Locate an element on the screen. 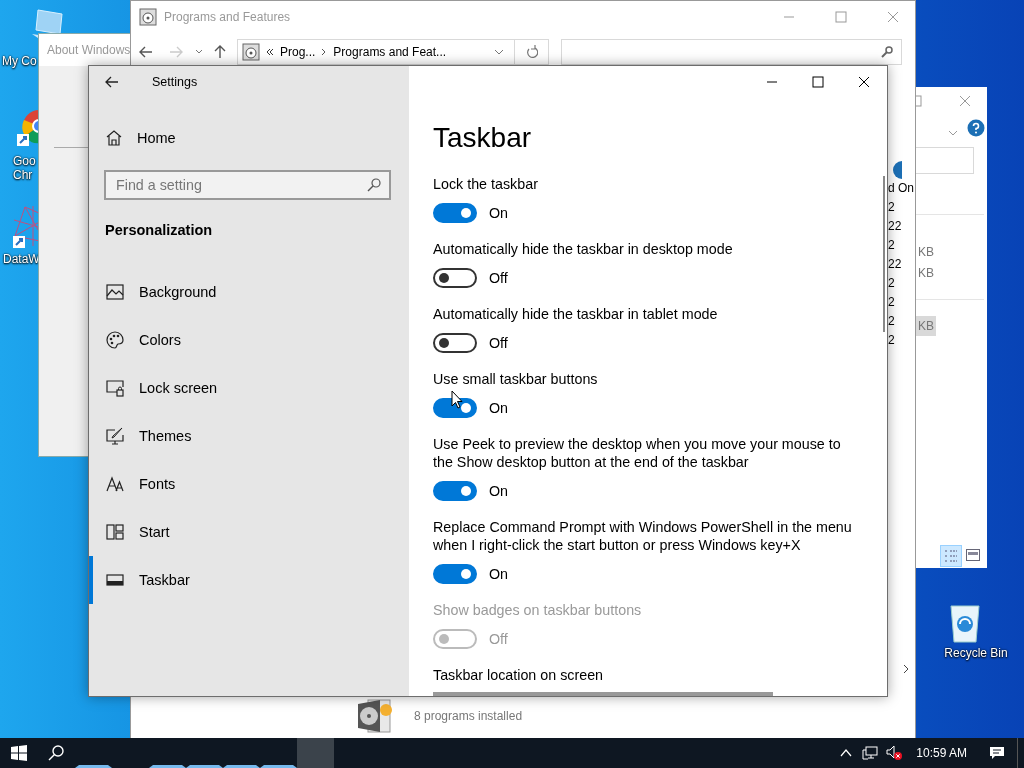 The image size is (1024, 768). home-icon is located at coordinates (114, 138).